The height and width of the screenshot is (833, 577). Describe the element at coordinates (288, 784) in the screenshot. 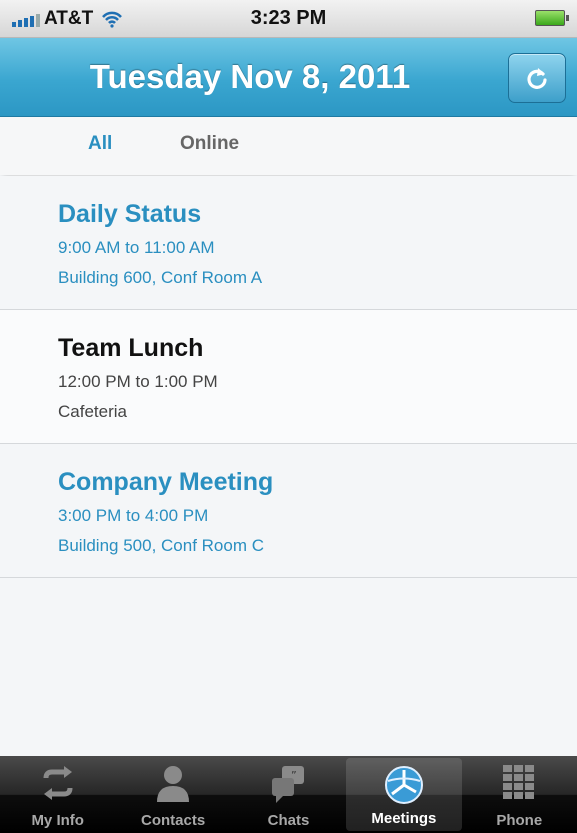

I see `chat-bubbles-icon: ”` at that location.